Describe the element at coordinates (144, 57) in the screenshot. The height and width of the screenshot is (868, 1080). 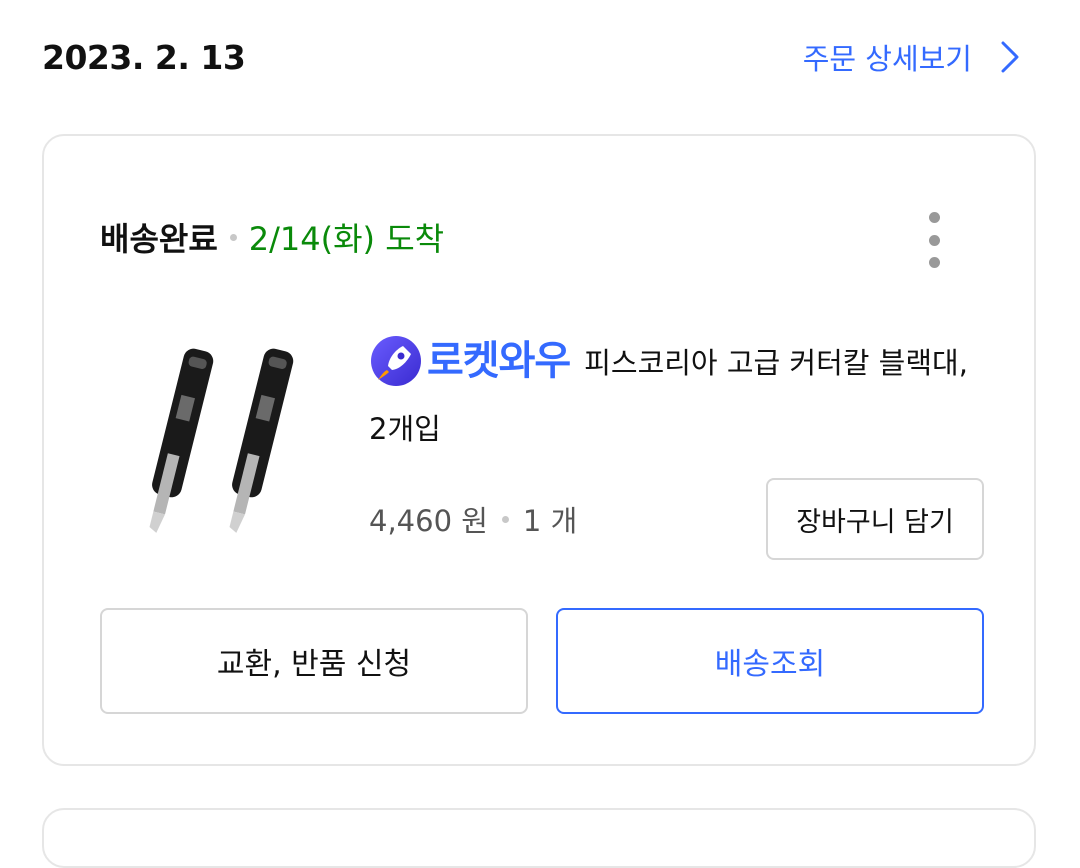
I see `order-date: 2023. 2. 13` at that location.